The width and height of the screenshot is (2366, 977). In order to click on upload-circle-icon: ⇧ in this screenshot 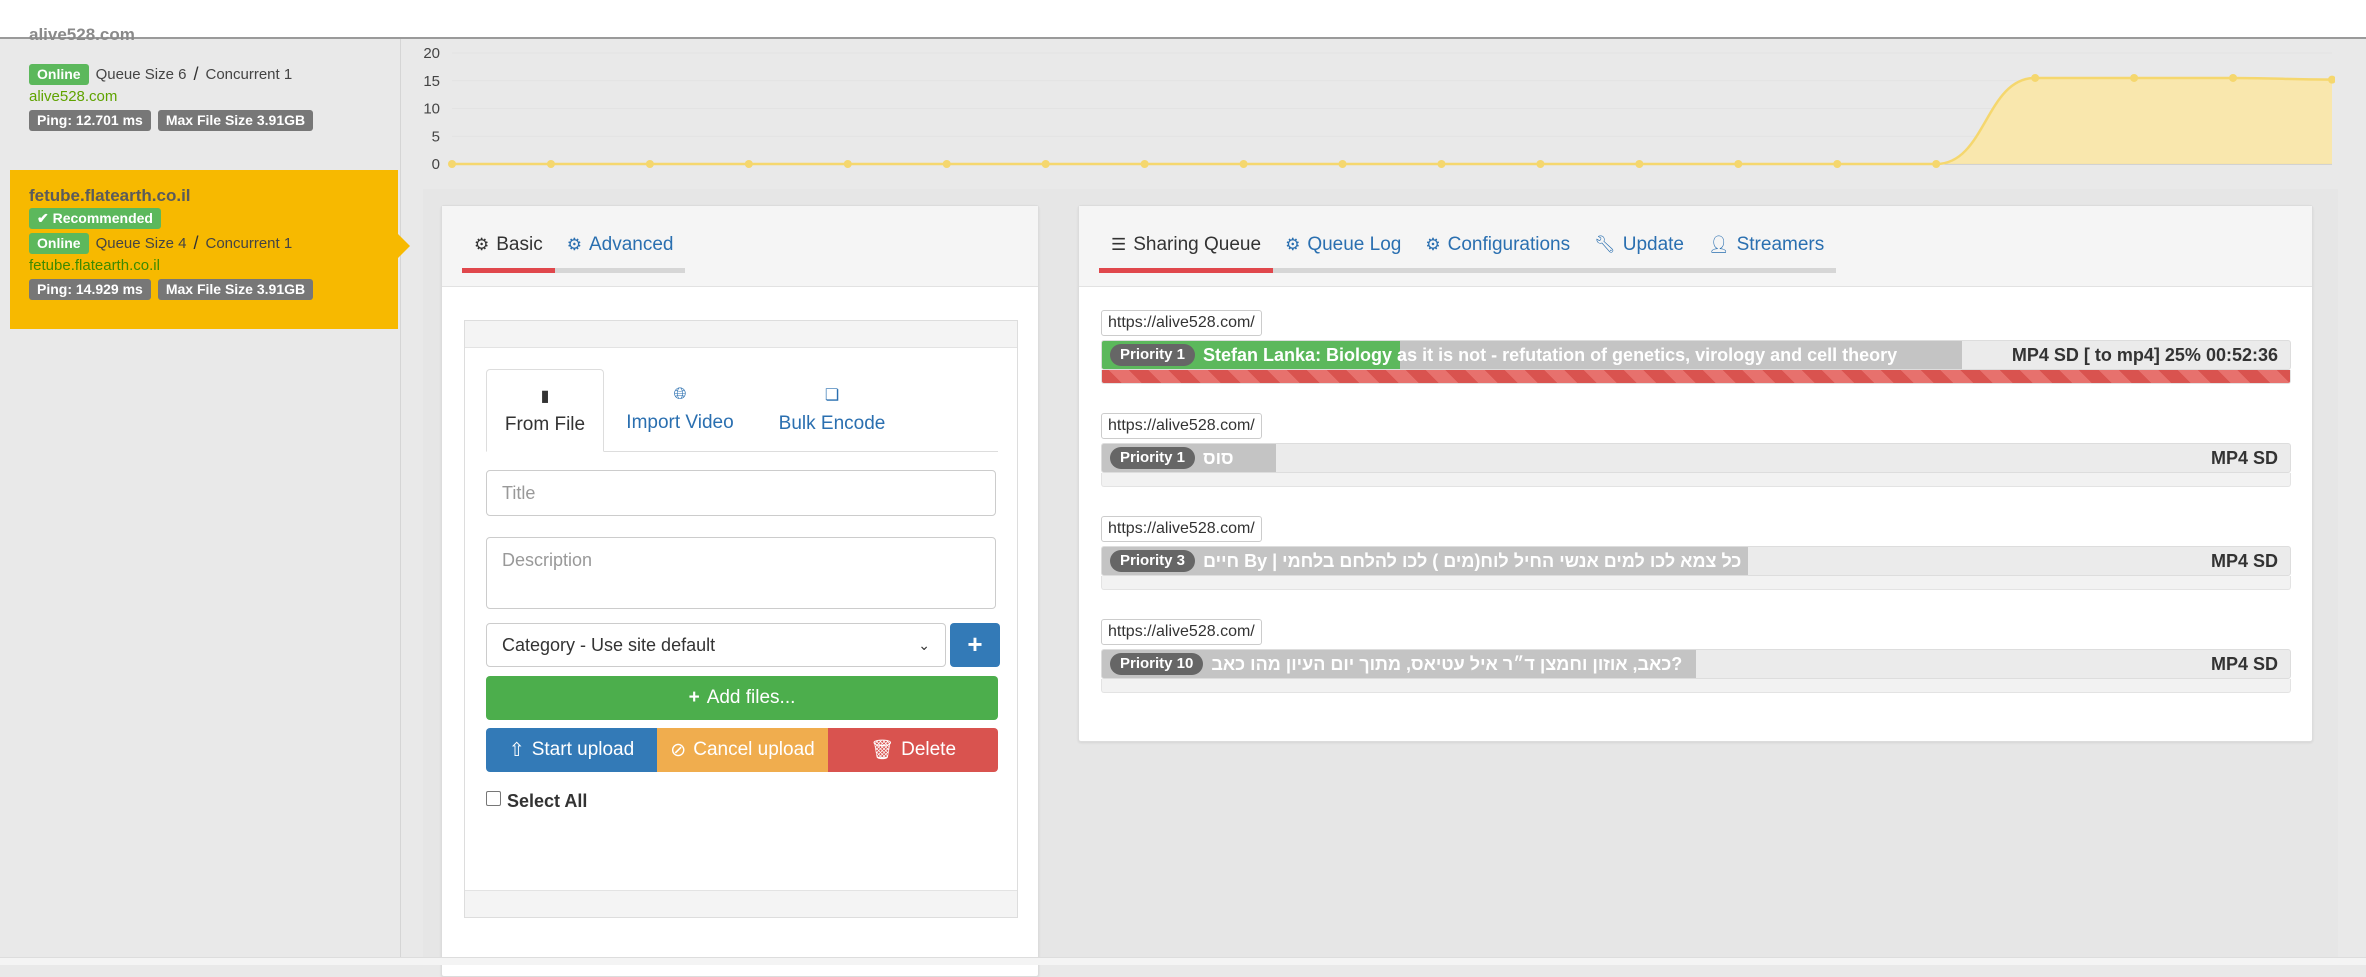, I will do `click(516, 750)`.